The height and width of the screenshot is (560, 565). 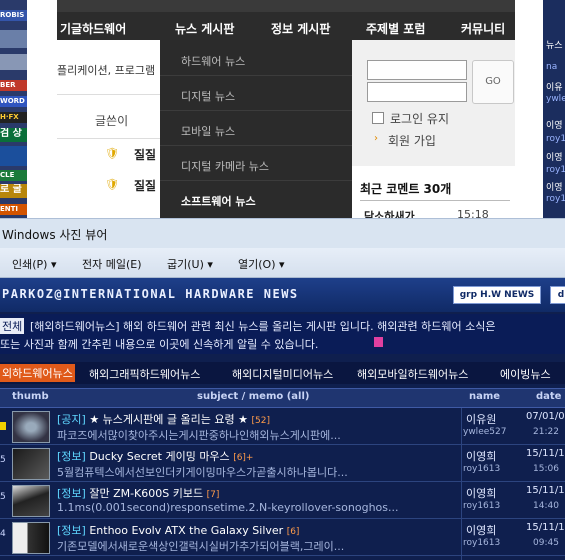 I want to click on recent-comments-title: 최근 코멘트 30개, so click(x=406, y=189).